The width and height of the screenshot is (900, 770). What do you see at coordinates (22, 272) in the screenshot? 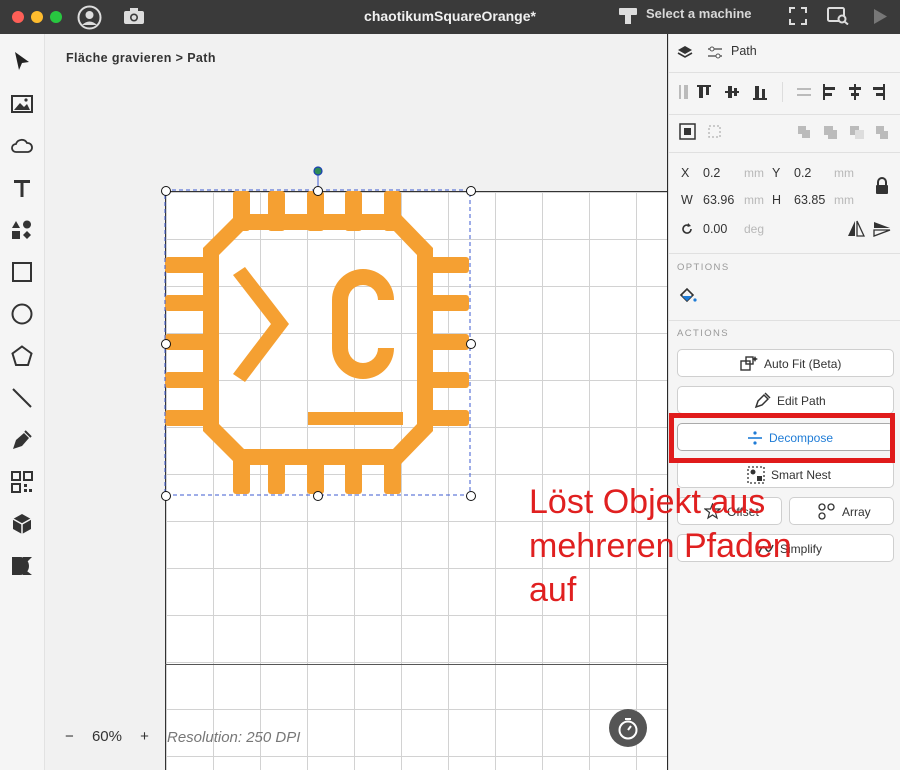
I see `rectangle-tool-icon` at bounding box center [22, 272].